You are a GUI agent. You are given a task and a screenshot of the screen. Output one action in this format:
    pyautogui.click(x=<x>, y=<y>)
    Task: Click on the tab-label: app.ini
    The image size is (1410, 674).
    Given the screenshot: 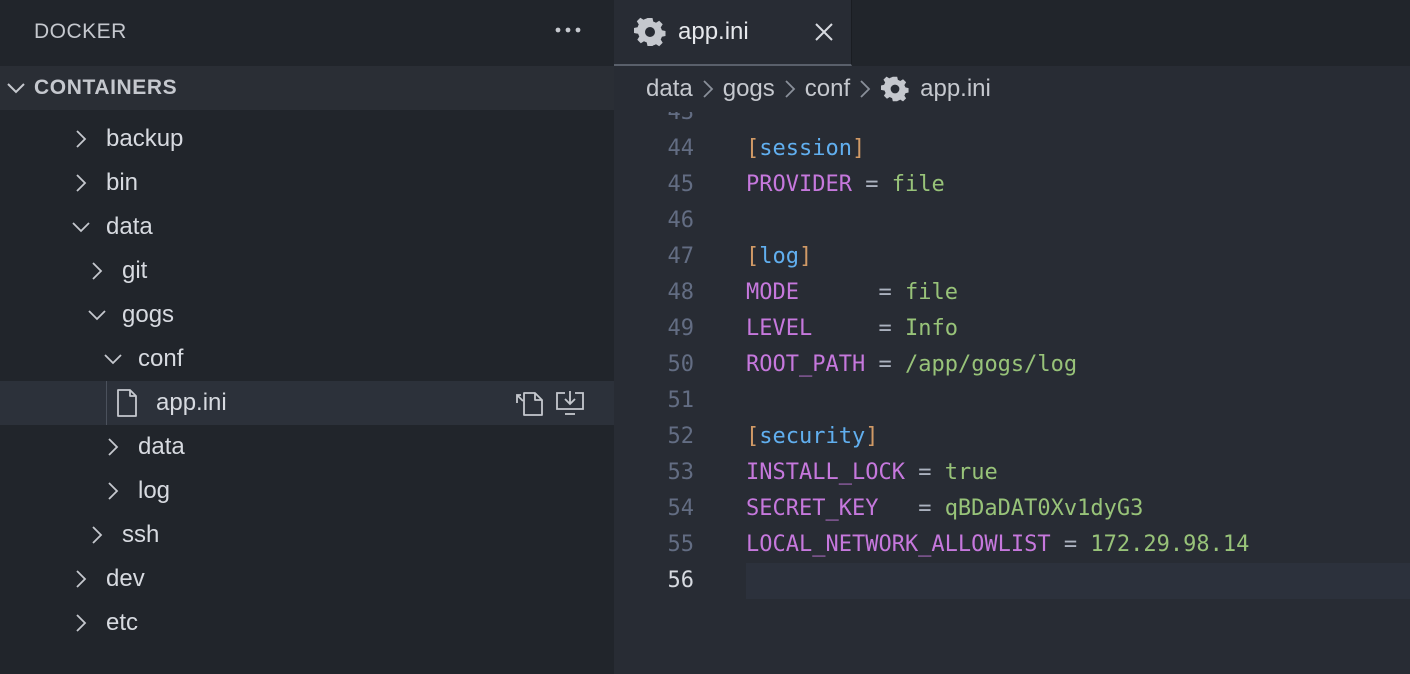 What is the action you would take?
    pyautogui.click(x=713, y=31)
    